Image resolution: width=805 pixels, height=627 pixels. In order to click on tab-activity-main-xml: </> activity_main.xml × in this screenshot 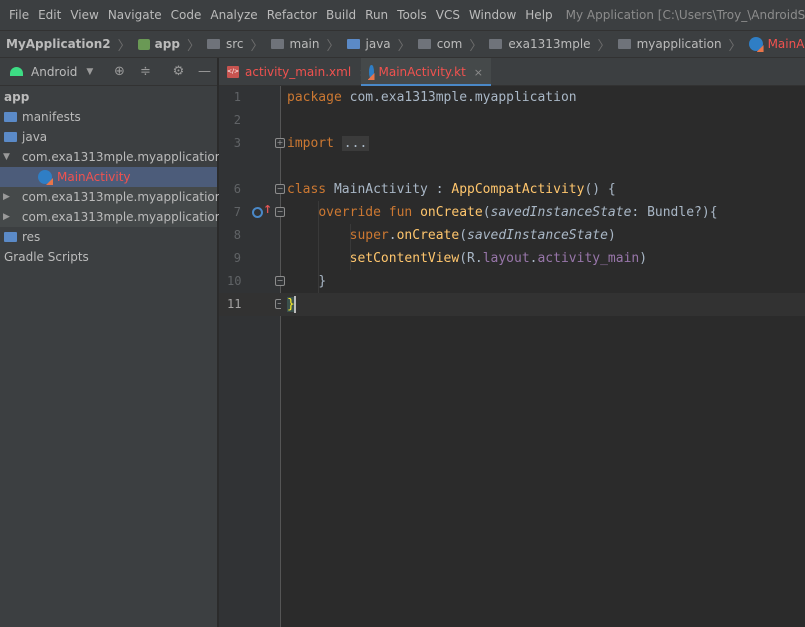, I will do `click(293, 72)`.